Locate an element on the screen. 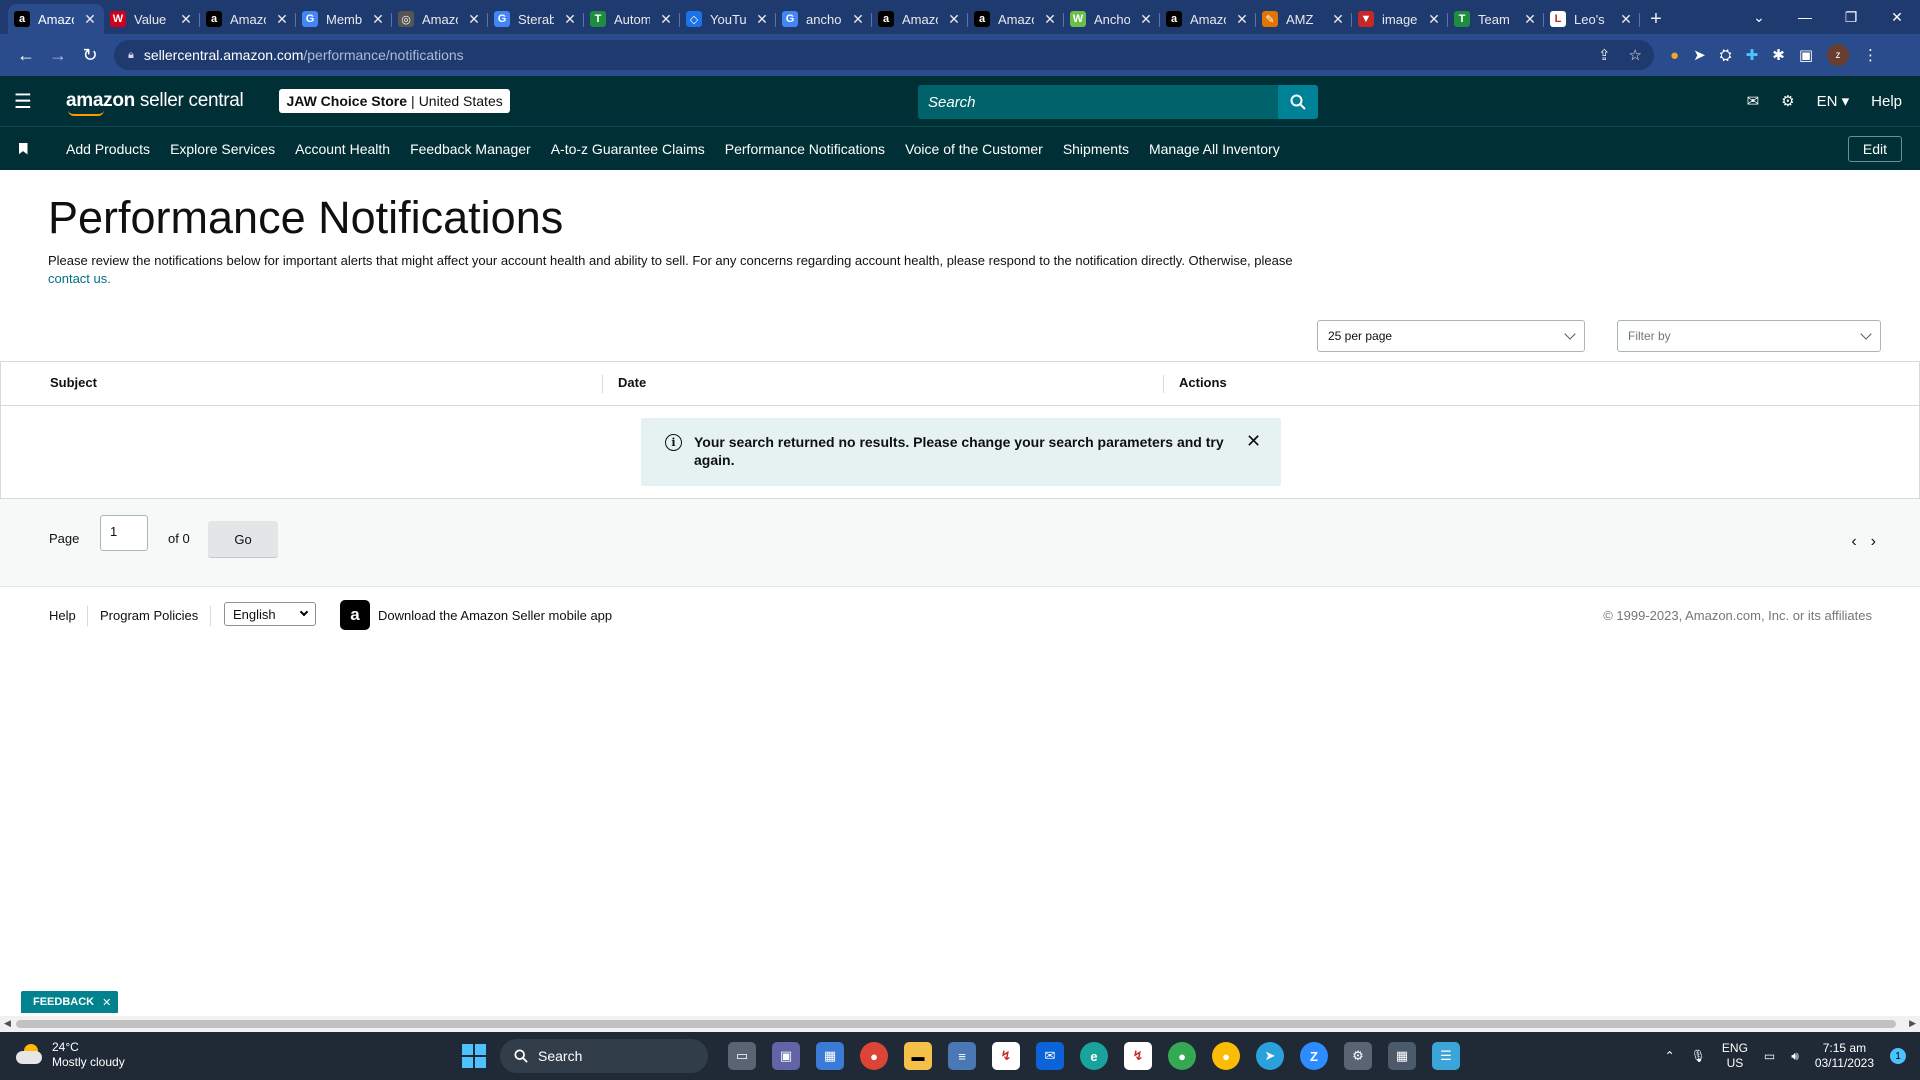  extension-circle-icon: ● is located at coordinates (1674, 55).